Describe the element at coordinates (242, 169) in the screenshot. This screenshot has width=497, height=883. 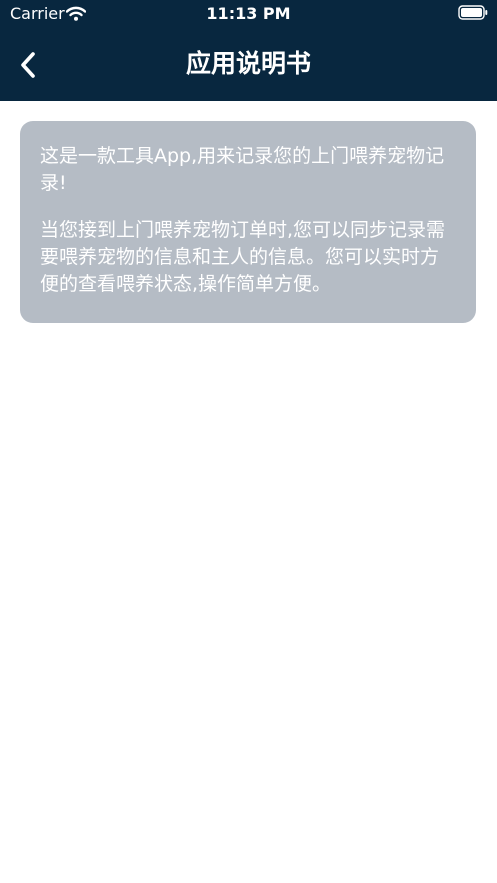
I see `instructions-paragraph-1: 这是一款工具App,用来记录您的上门喂养宠物记录!` at that location.